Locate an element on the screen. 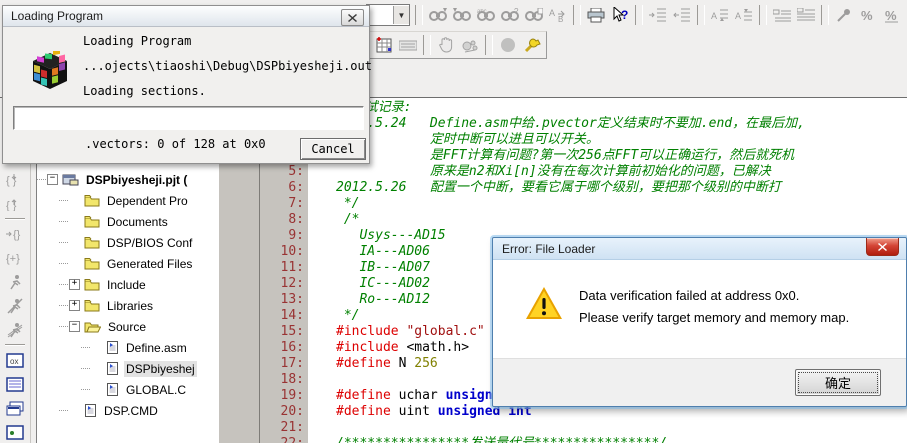 Image resolution: width=907 pixels, height=443 pixels. probe-percent-2-icon: % is located at coordinates (892, 15).